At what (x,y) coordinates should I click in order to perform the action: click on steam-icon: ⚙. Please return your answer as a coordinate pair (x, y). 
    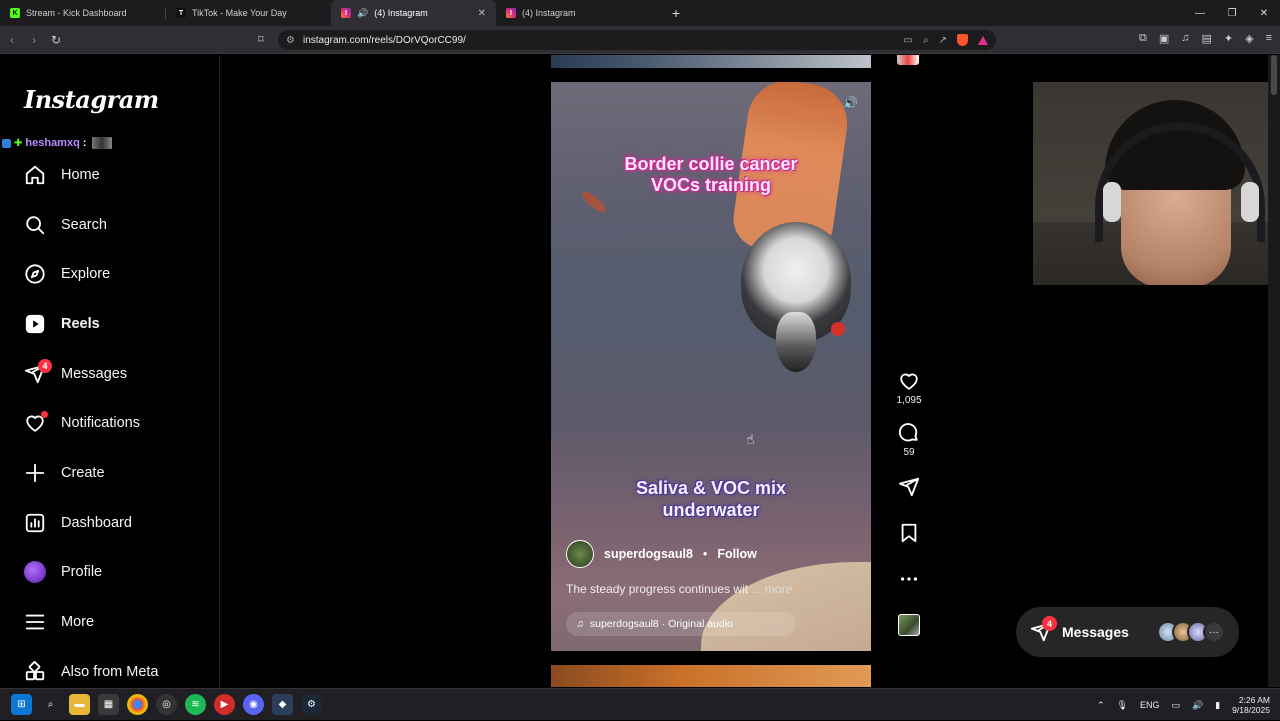
    Looking at the image, I should click on (311, 704).